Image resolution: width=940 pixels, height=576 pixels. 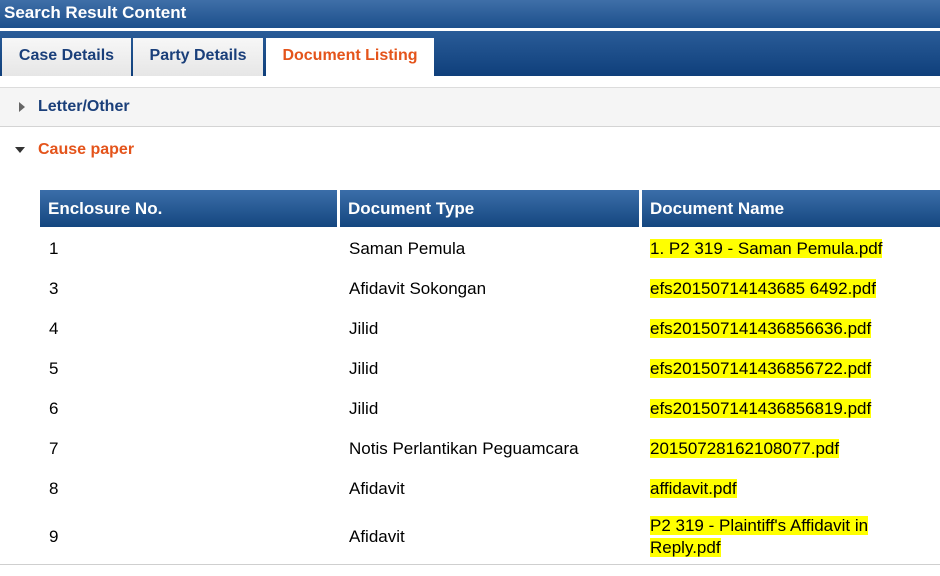 What do you see at coordinates (761, 408) in the screenshot?
I see `document-name: efs201507141436856819.pdf` at bounding box center [761, 408].